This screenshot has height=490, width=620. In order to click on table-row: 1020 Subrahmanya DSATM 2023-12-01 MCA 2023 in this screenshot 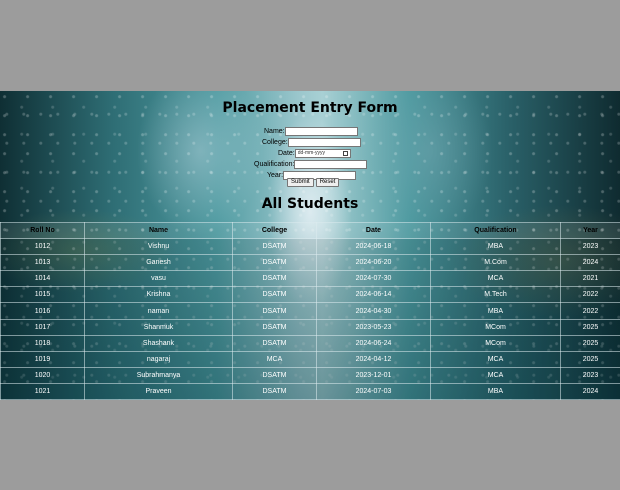, I will do `click(310, 375)`.